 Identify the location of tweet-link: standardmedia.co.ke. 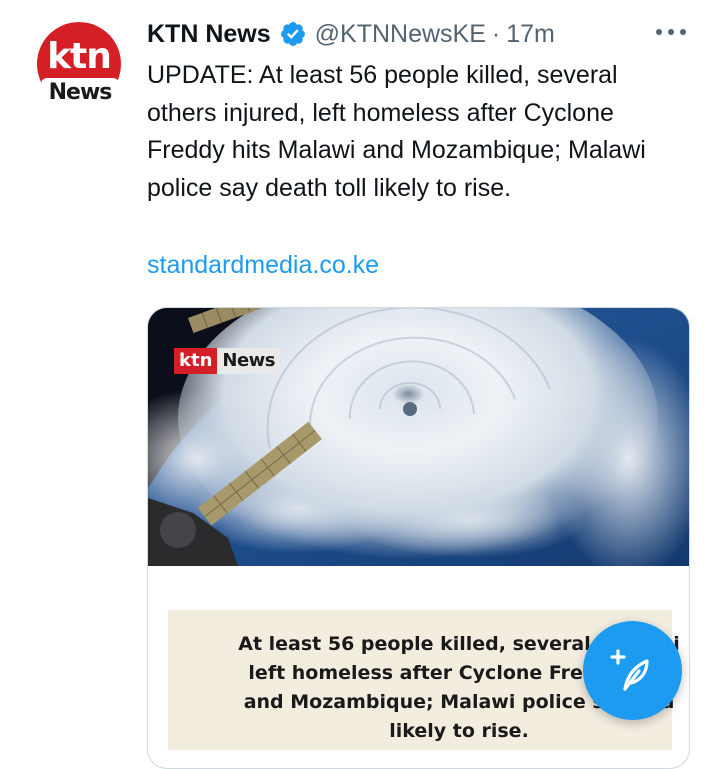
(263, 265).